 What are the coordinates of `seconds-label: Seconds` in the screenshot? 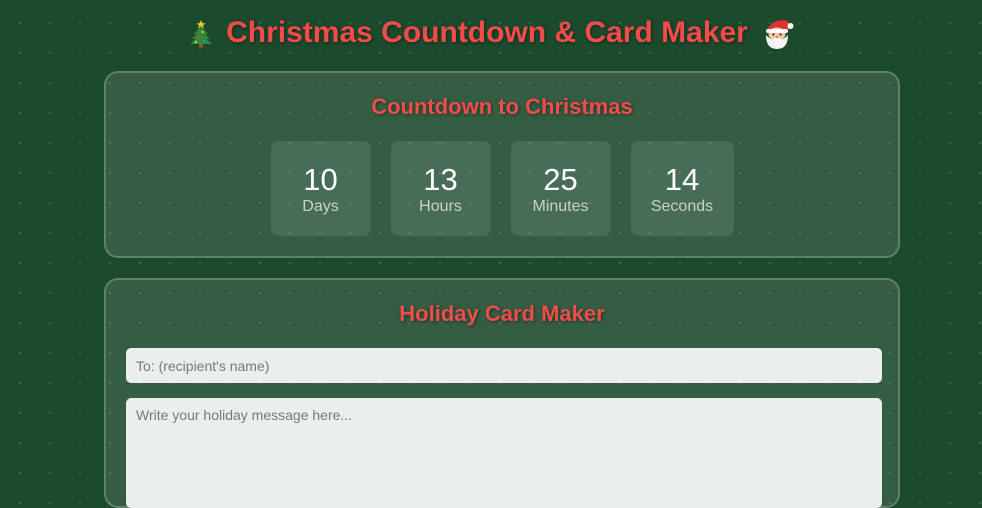 It's located at (682, 206).